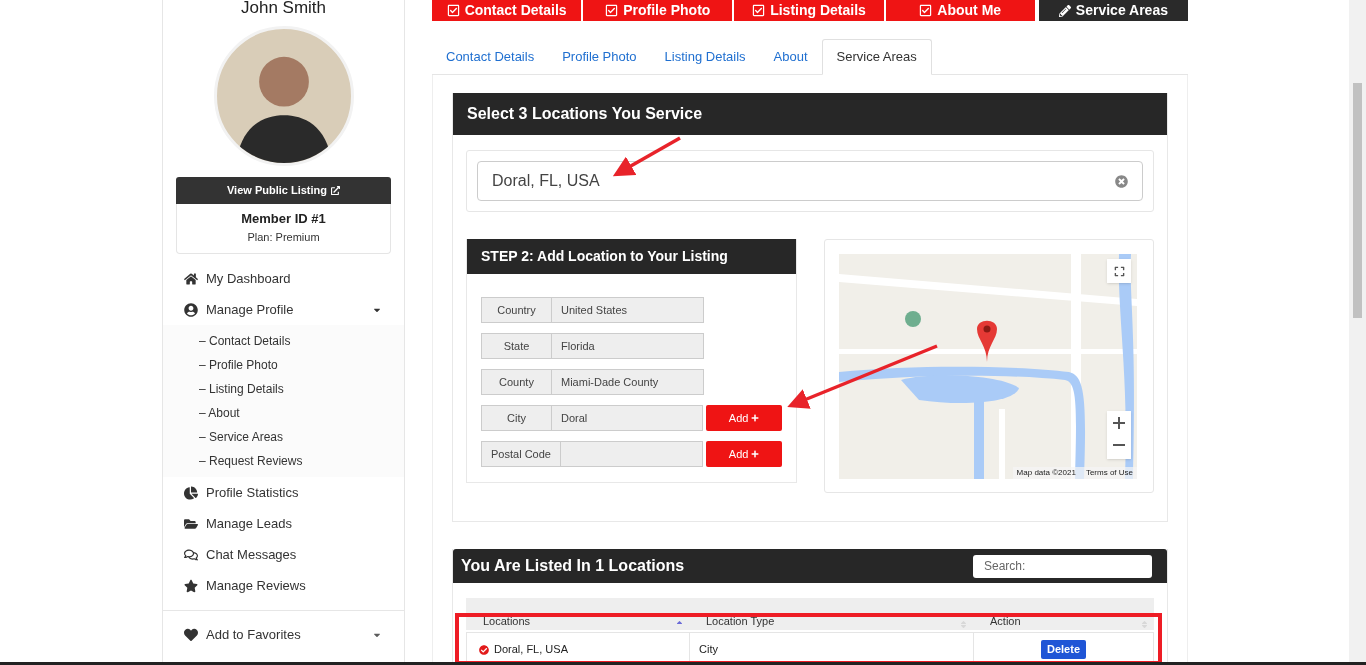 This screenshot has height=665, width=1366. Describe the element at coordinates (283, 190) in the screenshot. I see `view-listing-button: View Public Listing` at that location.